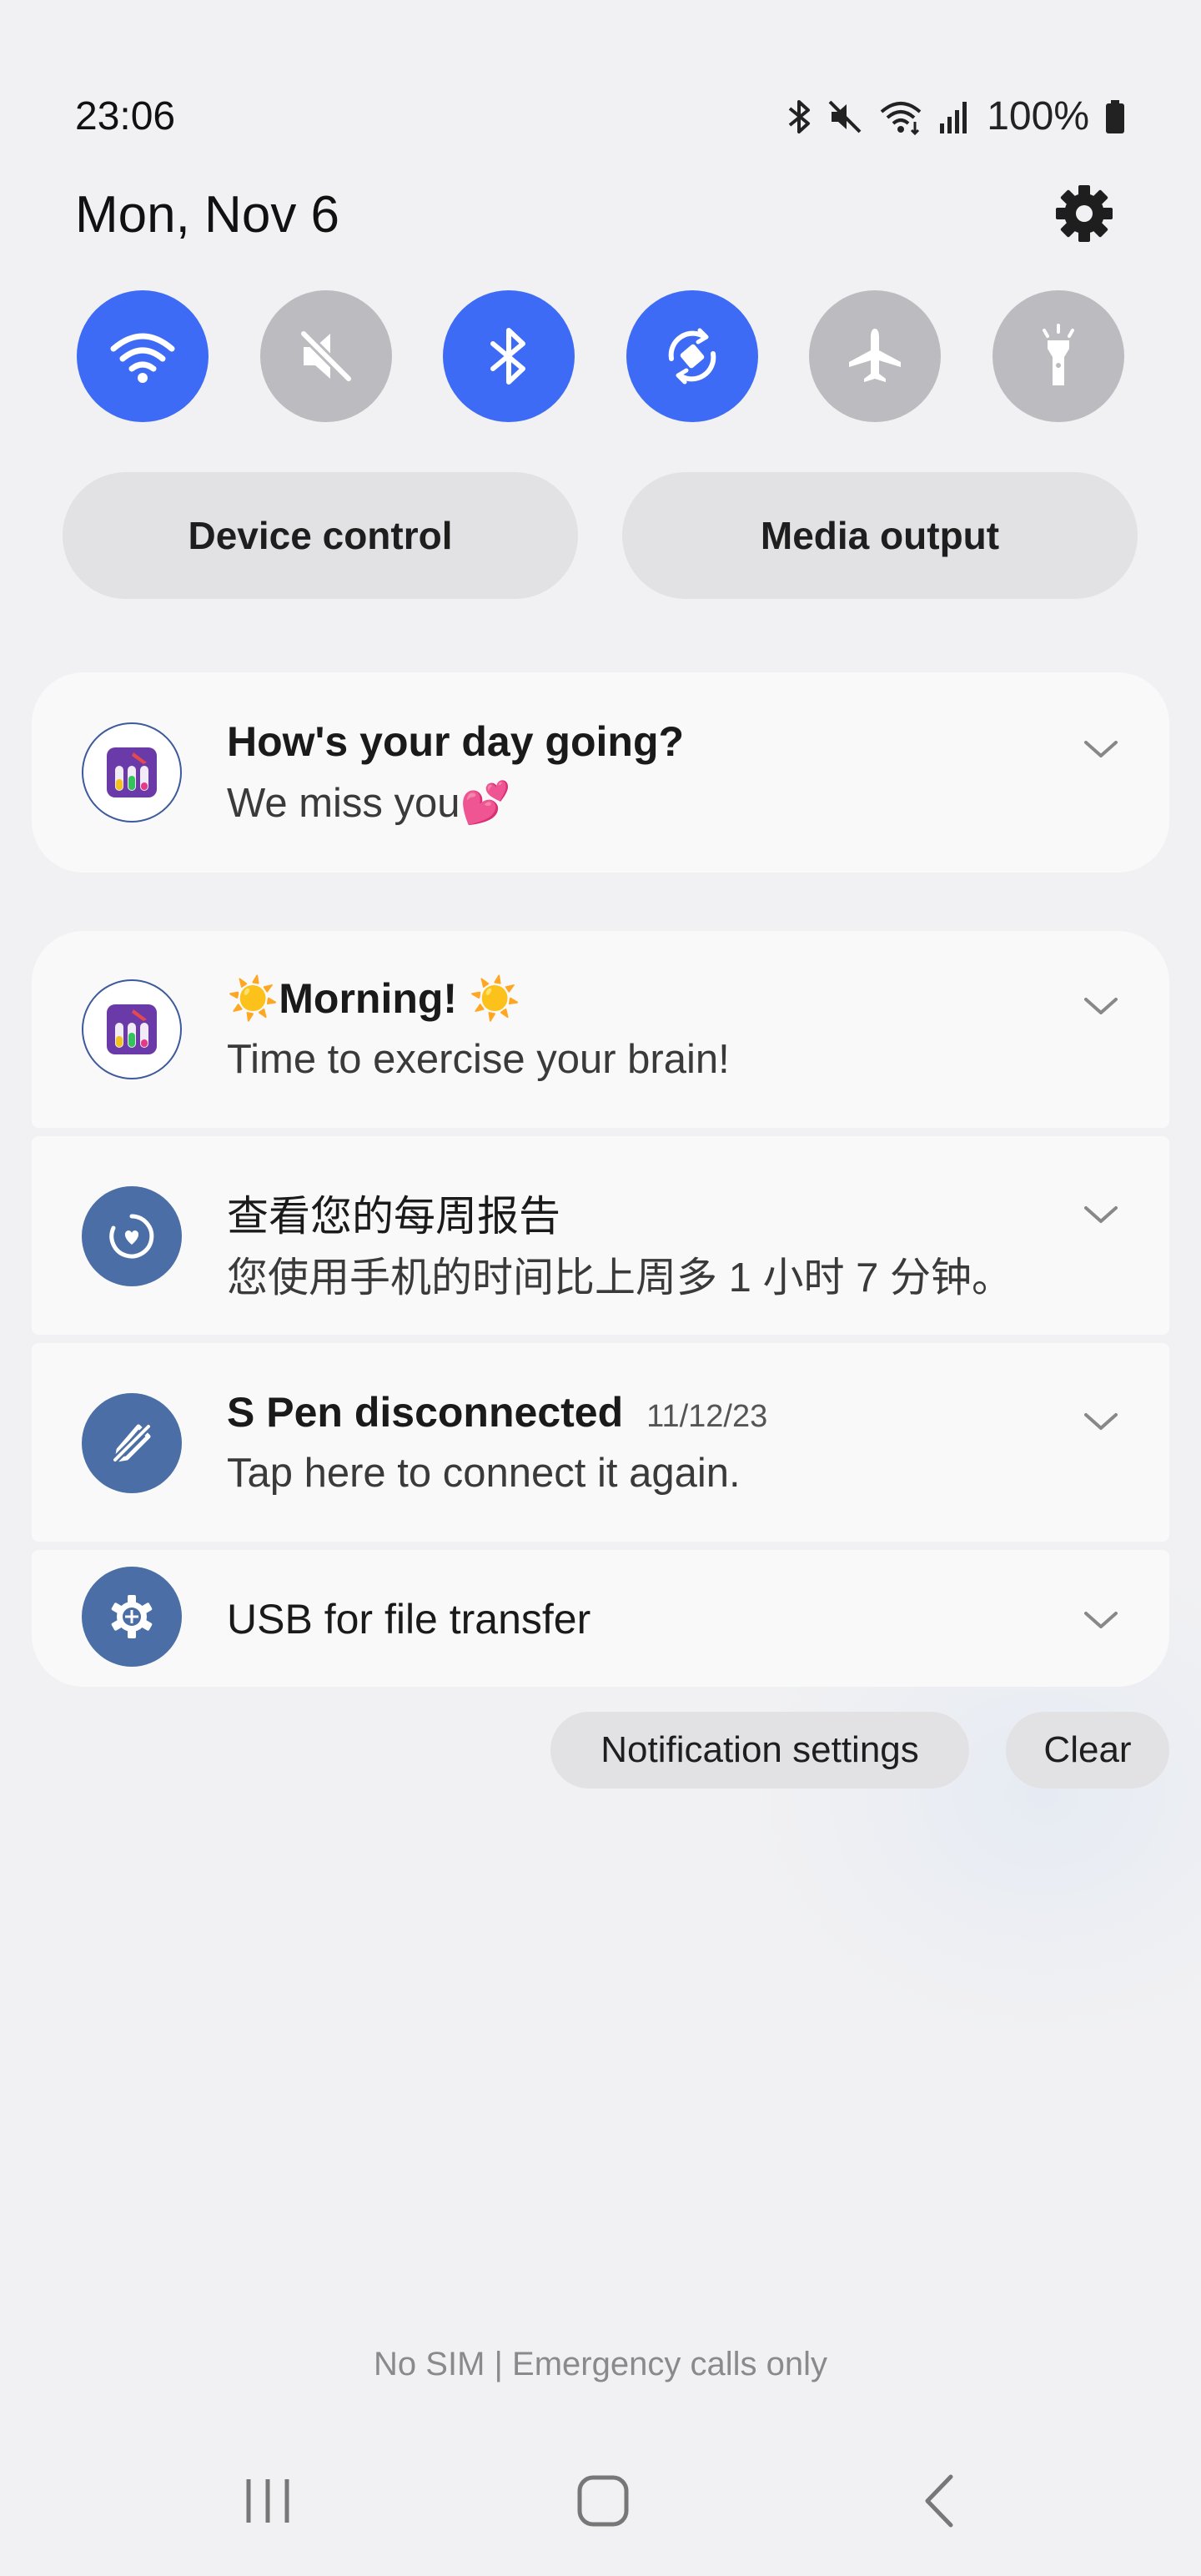 The width and height of the screenshot is (1201, 2576). I want to click on notification-title: S Pen disconnected 11/12/23, so click(497, 1412).